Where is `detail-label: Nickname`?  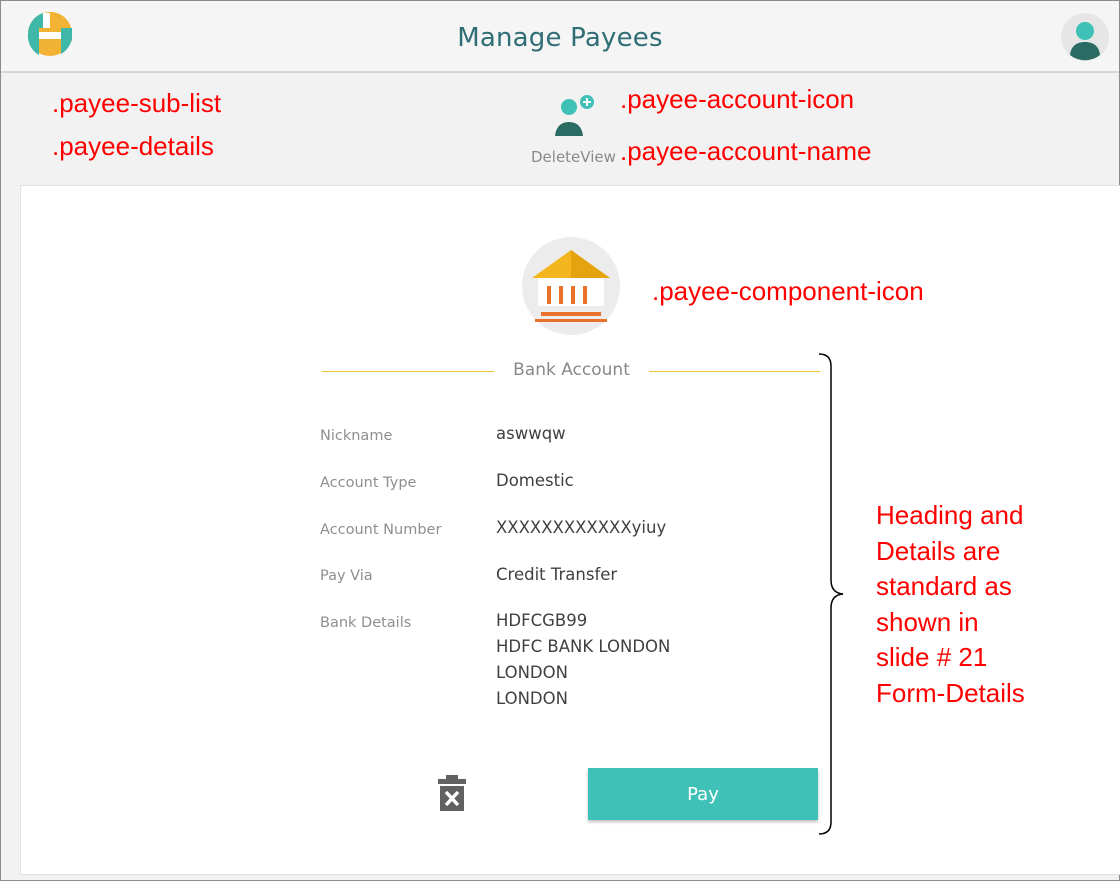
detail-label: Nickname is located at coordinates (356, 436).